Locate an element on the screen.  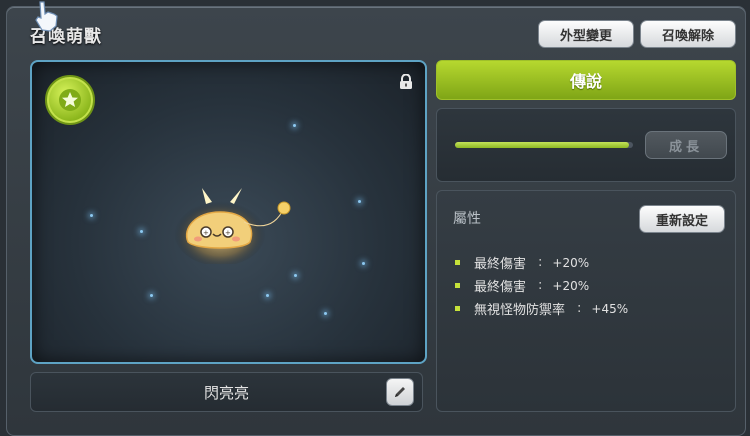
growth-button: 成長 is located at coordinates (686, 145).